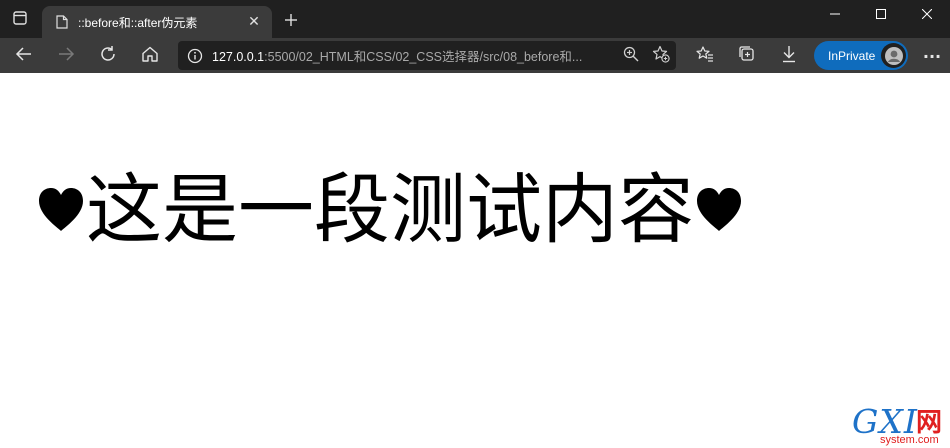  I want to click on add-favorite-button, so click(661, 55).